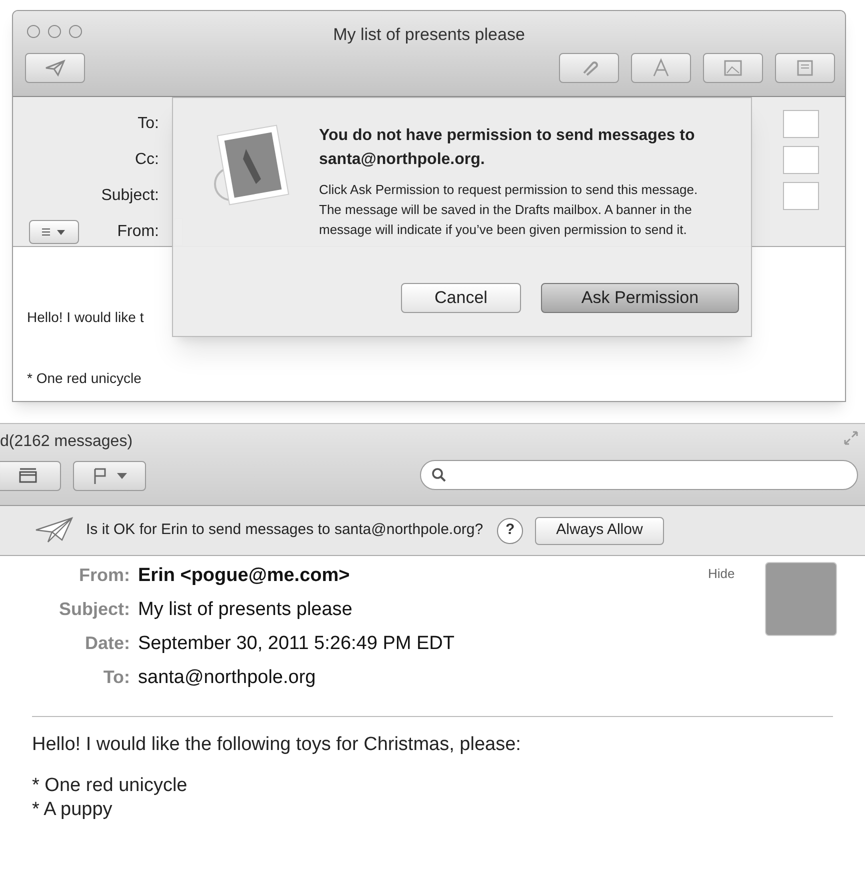 The height and width of the screenshot is (877, 865). What do you see at coordinates (640, 298) in the screenshot?
I see `ask-permission-button: Ask Permission` at bounding box center [640, 298].